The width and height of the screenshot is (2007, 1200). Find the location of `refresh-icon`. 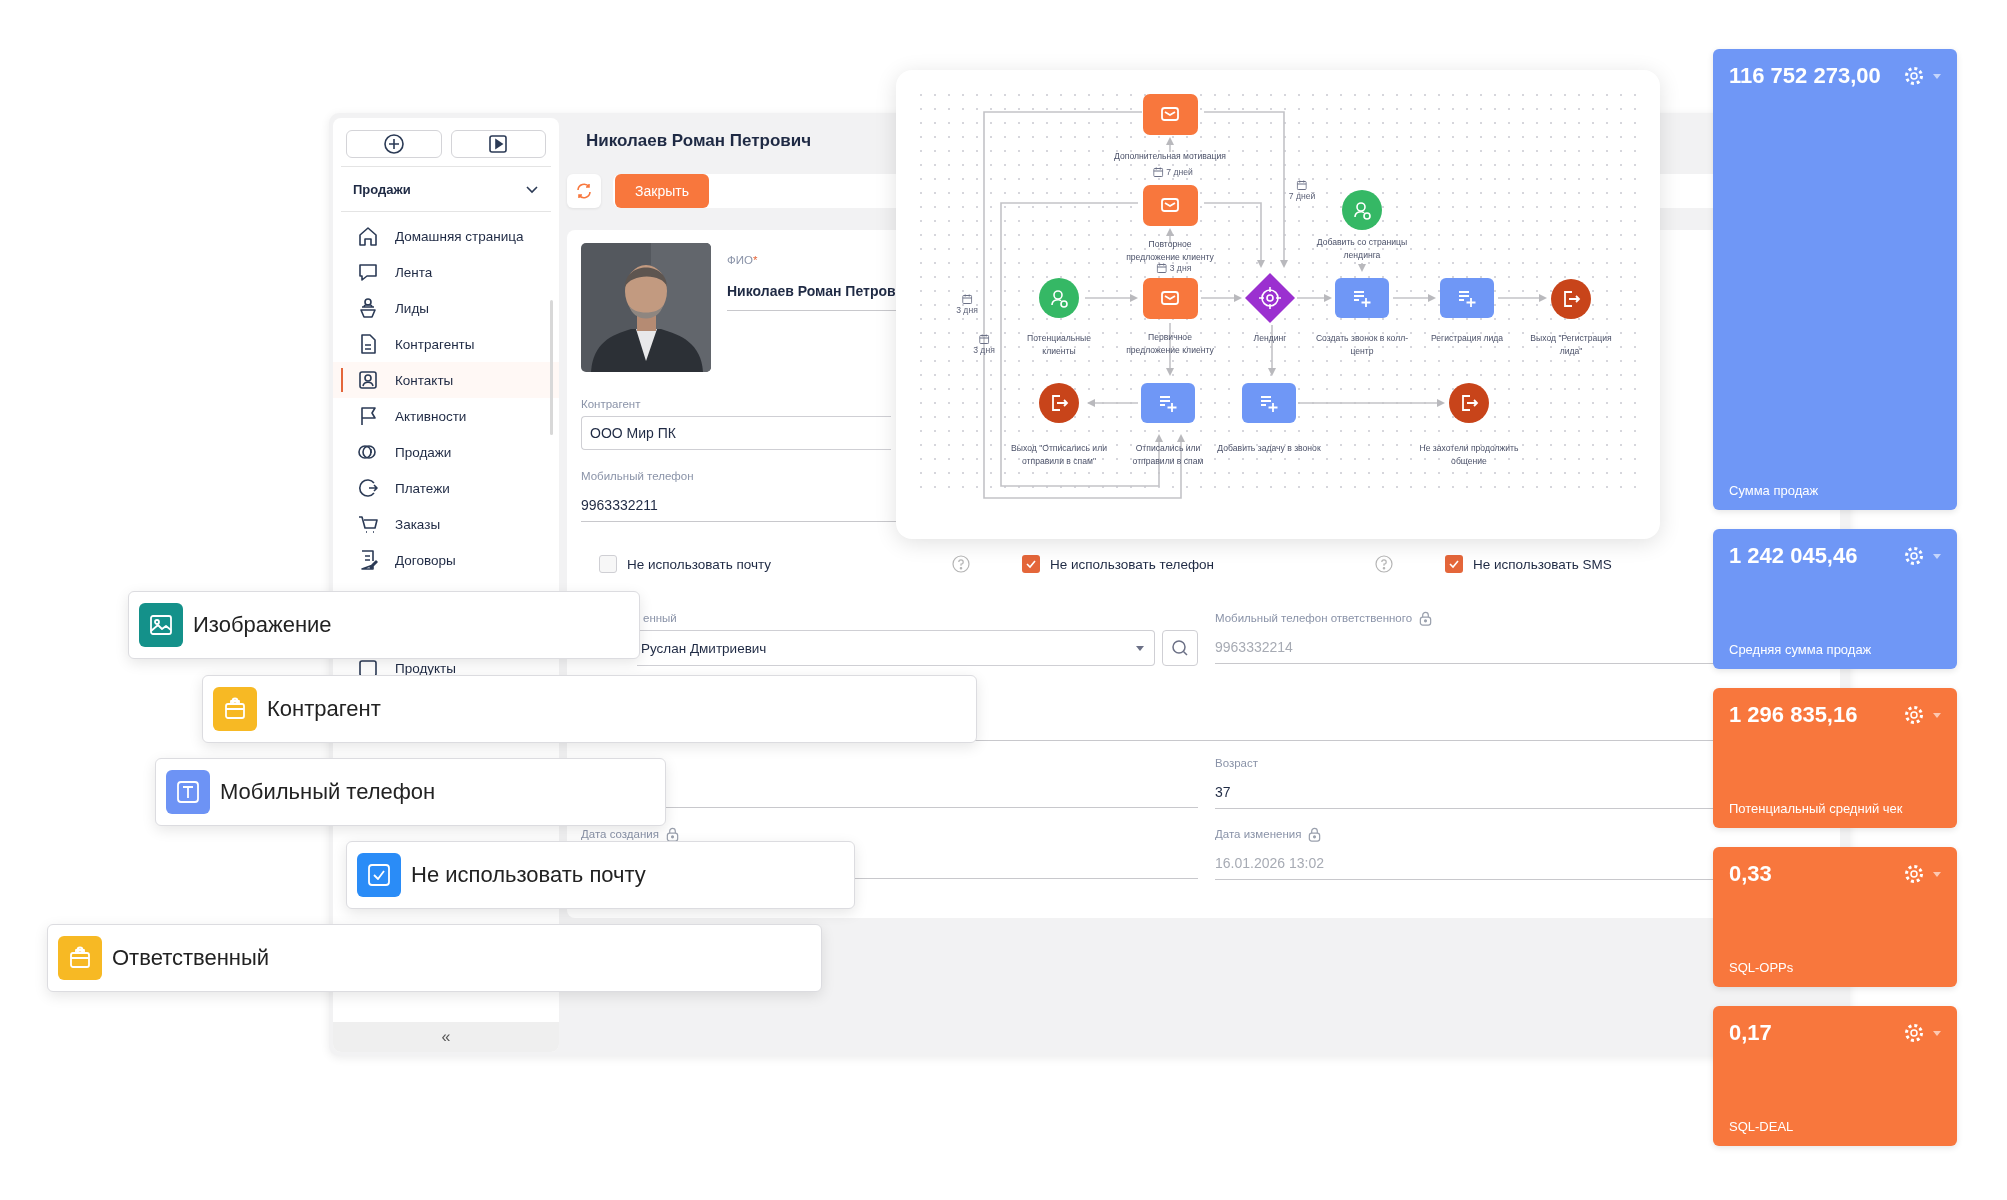

refresh-icon is located at coordinates (584, 191).